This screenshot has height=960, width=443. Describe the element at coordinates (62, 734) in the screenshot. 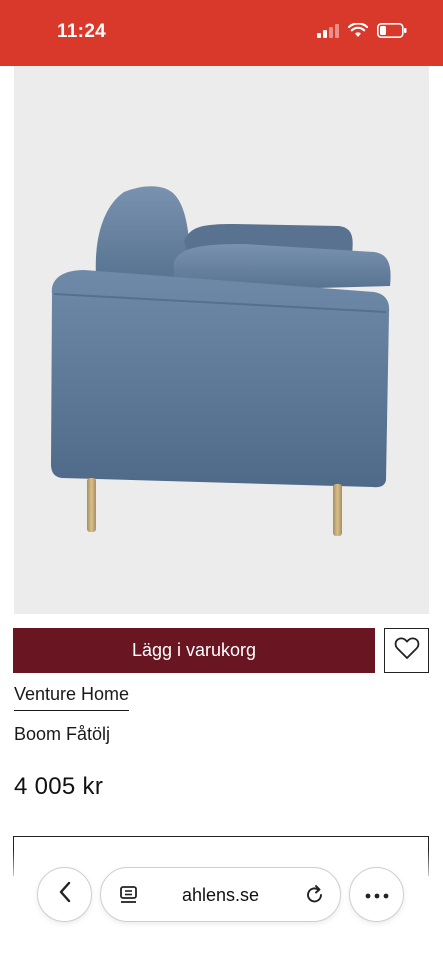

I see `product-name: Boom Fåtölj` at that location.